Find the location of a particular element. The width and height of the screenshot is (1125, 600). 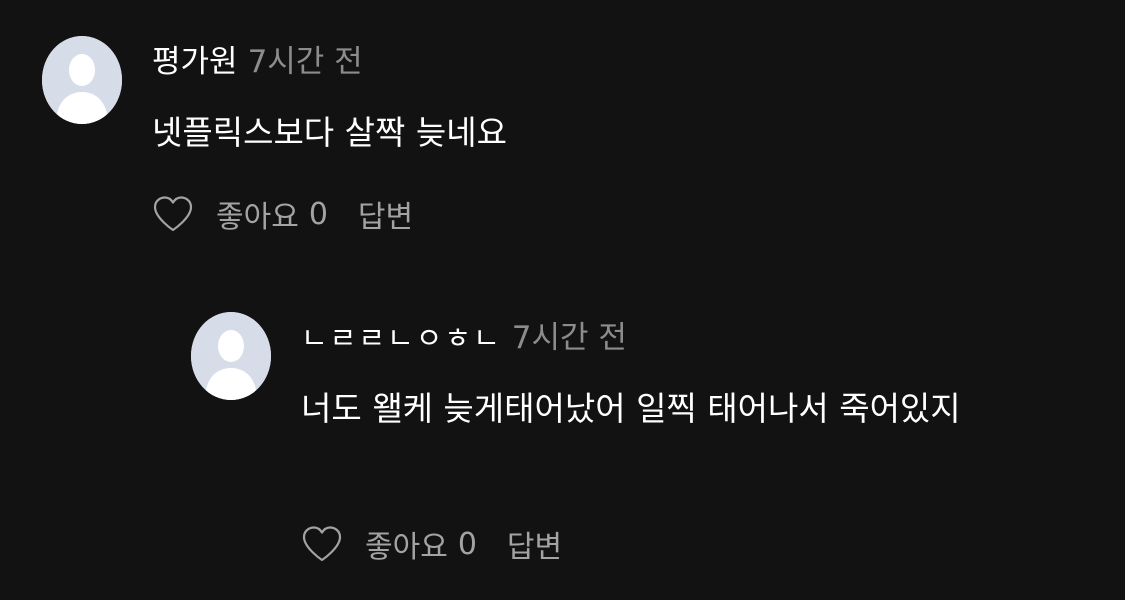

comment-body: 넷플릭스보다 살짝 늦네요 is located at coordinates (329, 132).